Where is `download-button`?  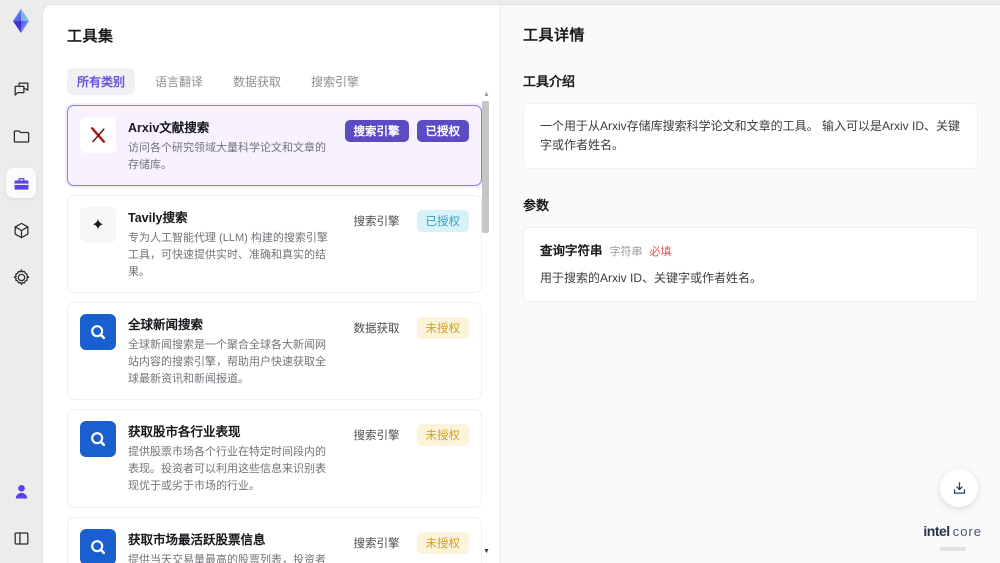
download-button is located at coordinates (959, 488).